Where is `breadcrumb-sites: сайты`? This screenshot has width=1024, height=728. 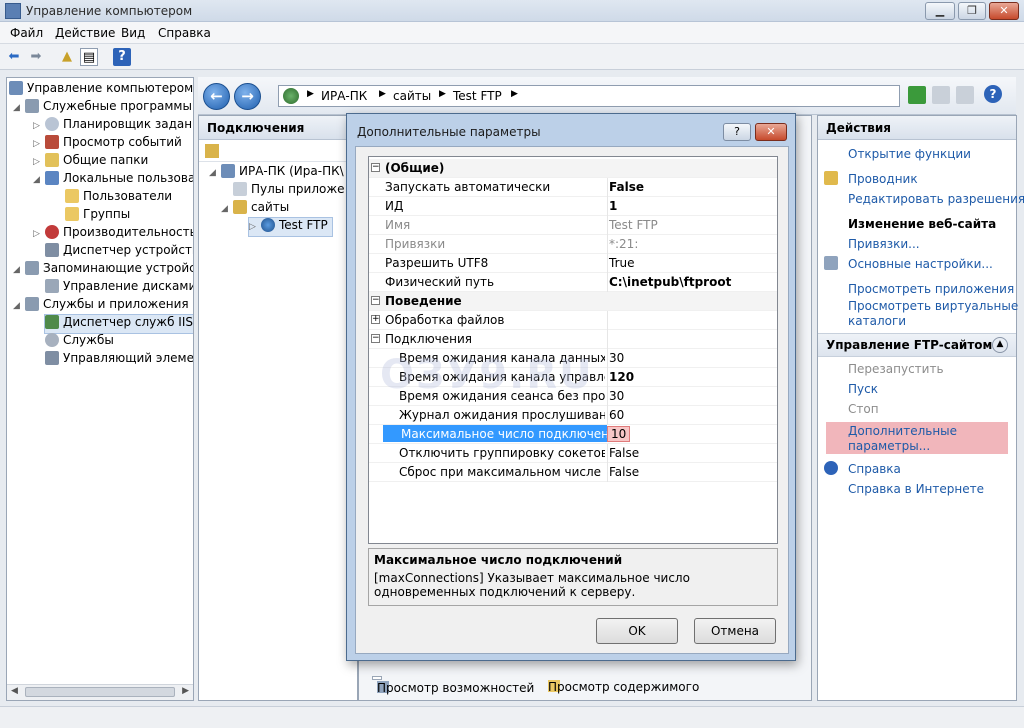 breadcrumb-sites: сайты is located at coordinates (412, 96).